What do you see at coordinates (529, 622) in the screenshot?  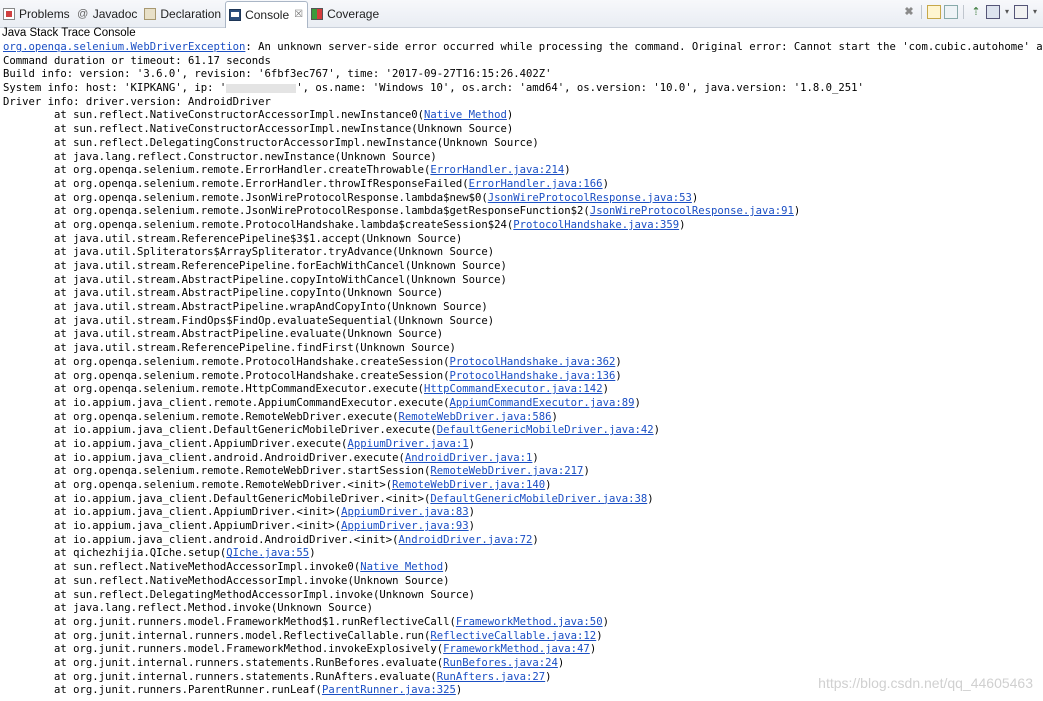 I see `source-link: FrameworkMethod.java:50` at bounding box center [529, 622].